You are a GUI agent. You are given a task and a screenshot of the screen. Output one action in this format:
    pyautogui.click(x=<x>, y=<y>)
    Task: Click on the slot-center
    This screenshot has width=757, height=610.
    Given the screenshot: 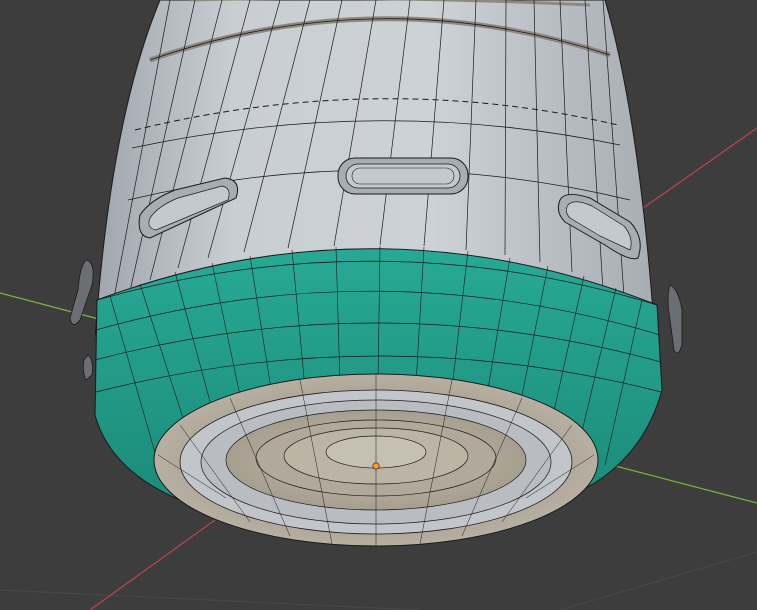 What is the action you would take?
    pyautogui.click(x=403, y=176)
    